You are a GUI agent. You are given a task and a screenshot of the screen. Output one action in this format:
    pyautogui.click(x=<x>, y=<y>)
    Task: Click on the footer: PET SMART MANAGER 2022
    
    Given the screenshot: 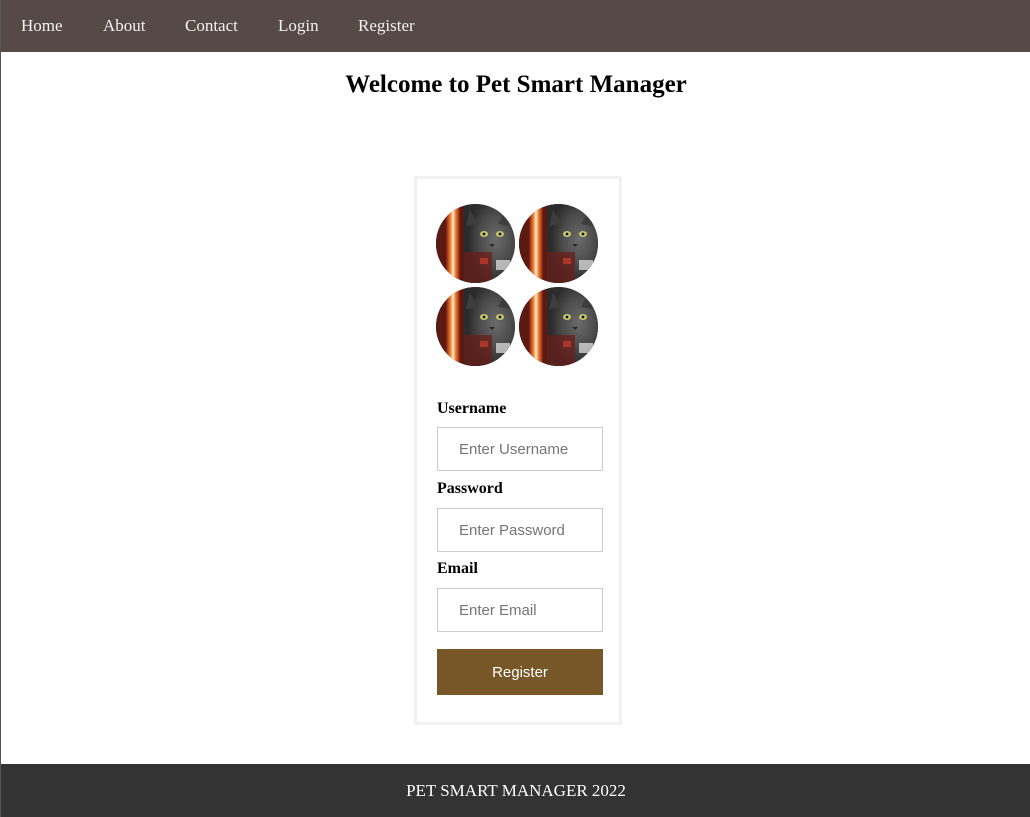 What is the action you would take?
    pyautogui.click(x=515, y=790)
    